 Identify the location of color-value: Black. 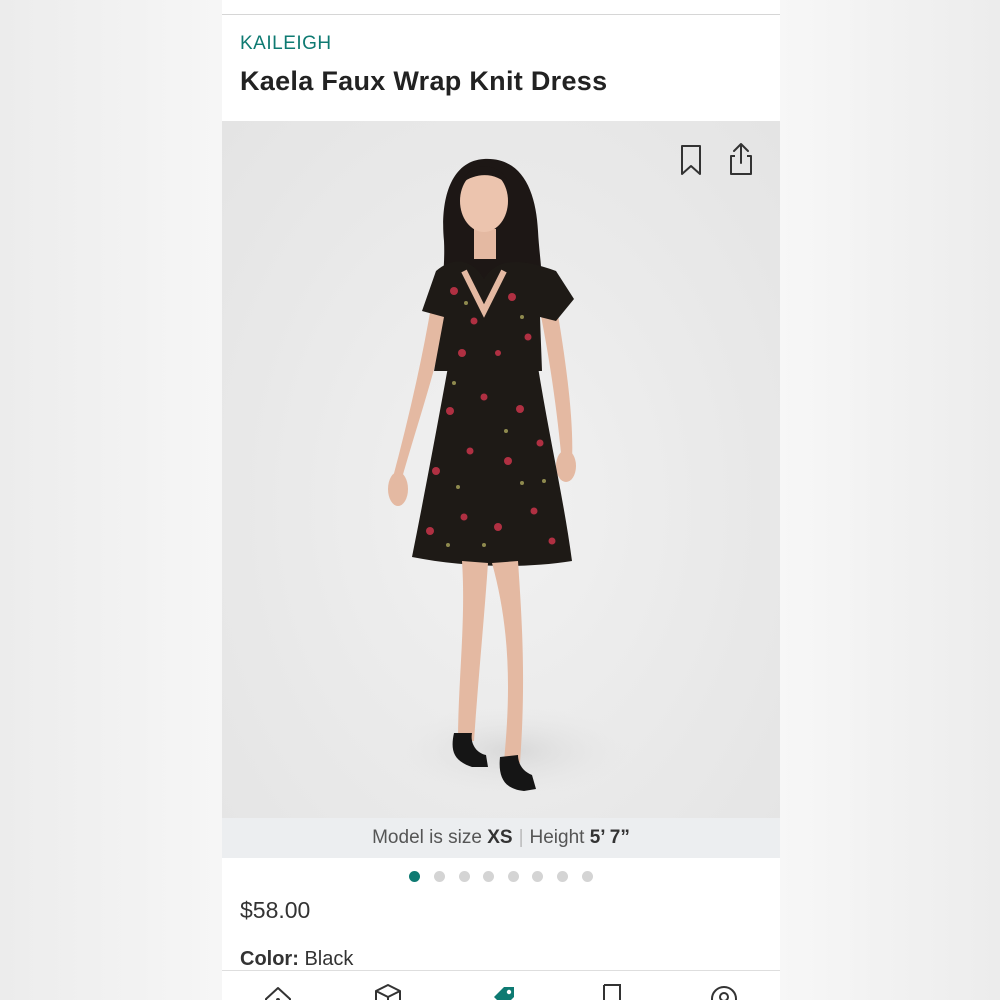
(329, 959).